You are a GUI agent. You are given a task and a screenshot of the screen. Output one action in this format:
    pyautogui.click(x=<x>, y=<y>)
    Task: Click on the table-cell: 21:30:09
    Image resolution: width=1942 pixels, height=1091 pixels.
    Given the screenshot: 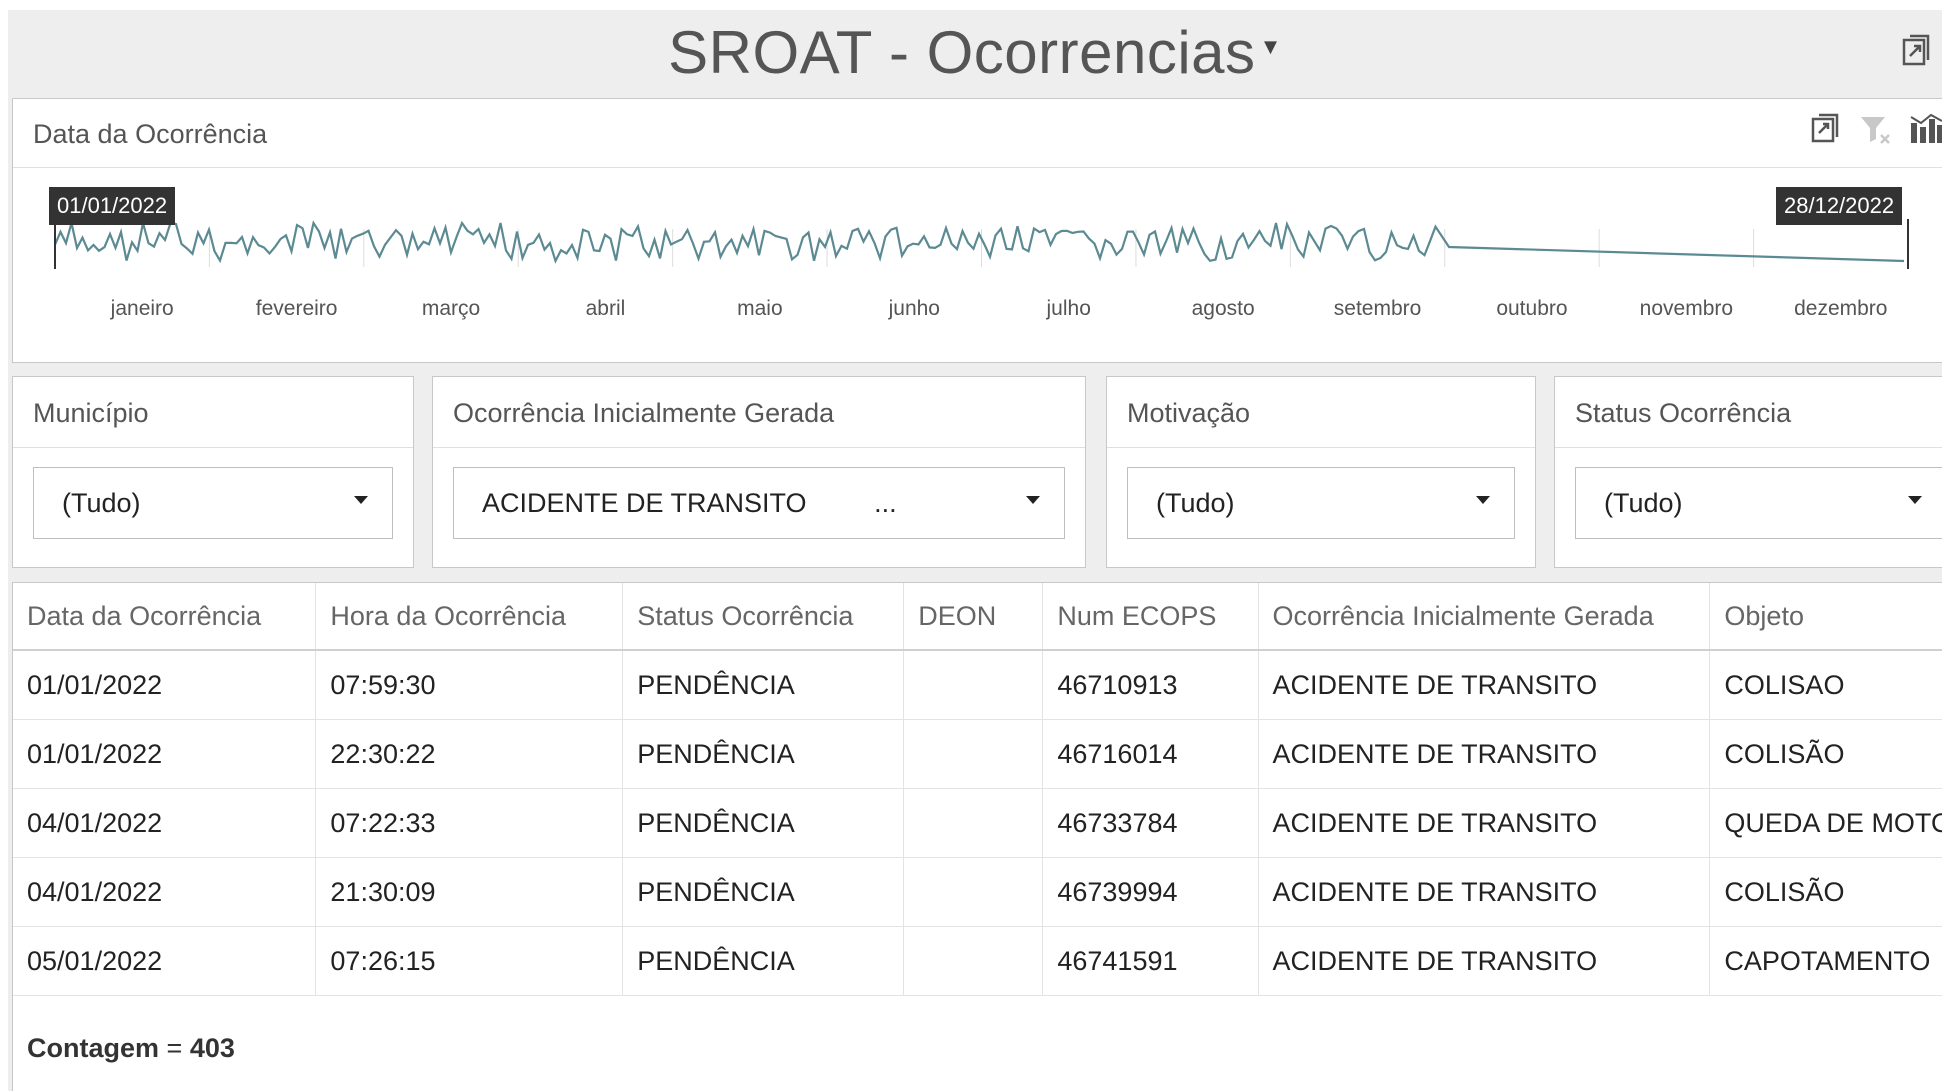 What is the action you would take?
    pyautogui.click(x=469, y=892)
    